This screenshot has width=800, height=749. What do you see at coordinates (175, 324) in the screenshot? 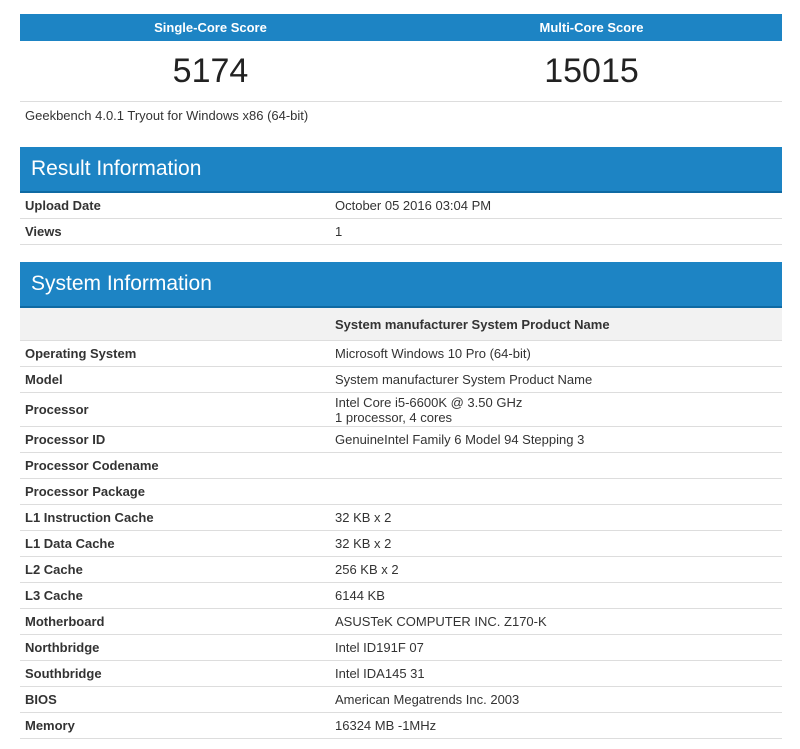
I see `subheader-spacer` at bounding box center [175, 324].